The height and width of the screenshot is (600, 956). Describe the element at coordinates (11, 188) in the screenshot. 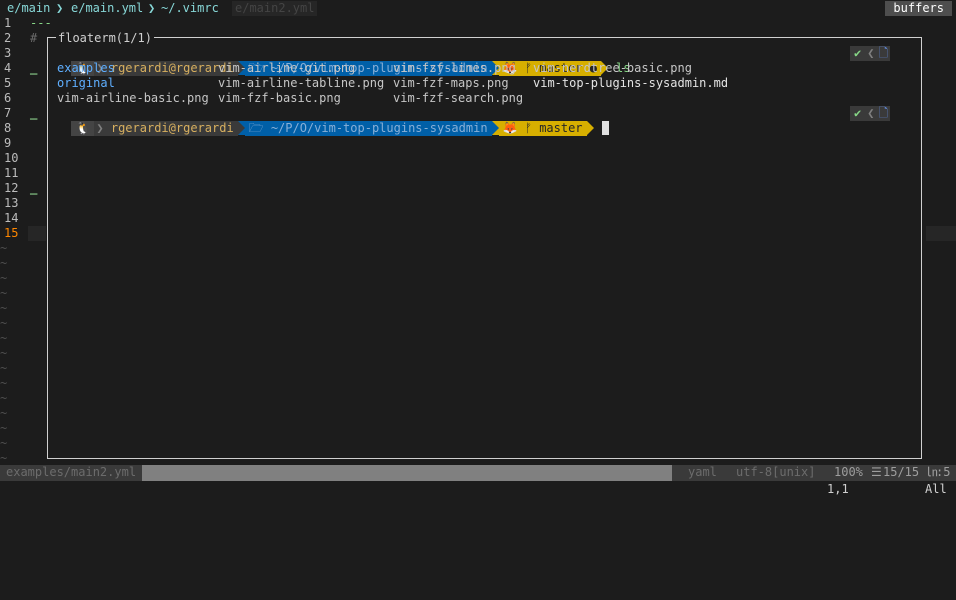

I see `line-number: 12` at that location.